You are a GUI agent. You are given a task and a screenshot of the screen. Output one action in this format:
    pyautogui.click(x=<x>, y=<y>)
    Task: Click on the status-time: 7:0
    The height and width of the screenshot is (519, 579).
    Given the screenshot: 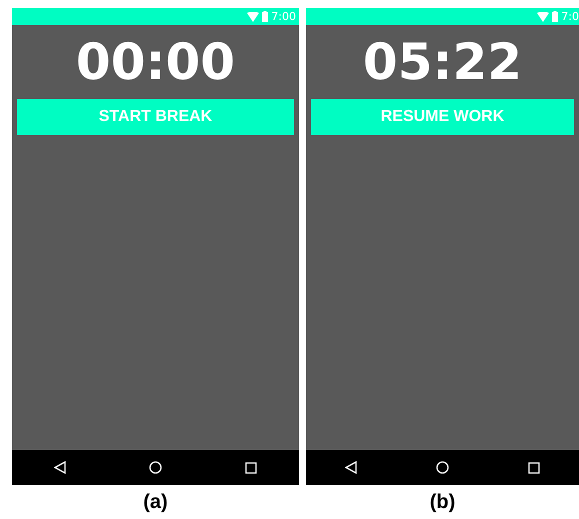 What is the action you would take?
    pyautogui.click(x=570, y=16)
    